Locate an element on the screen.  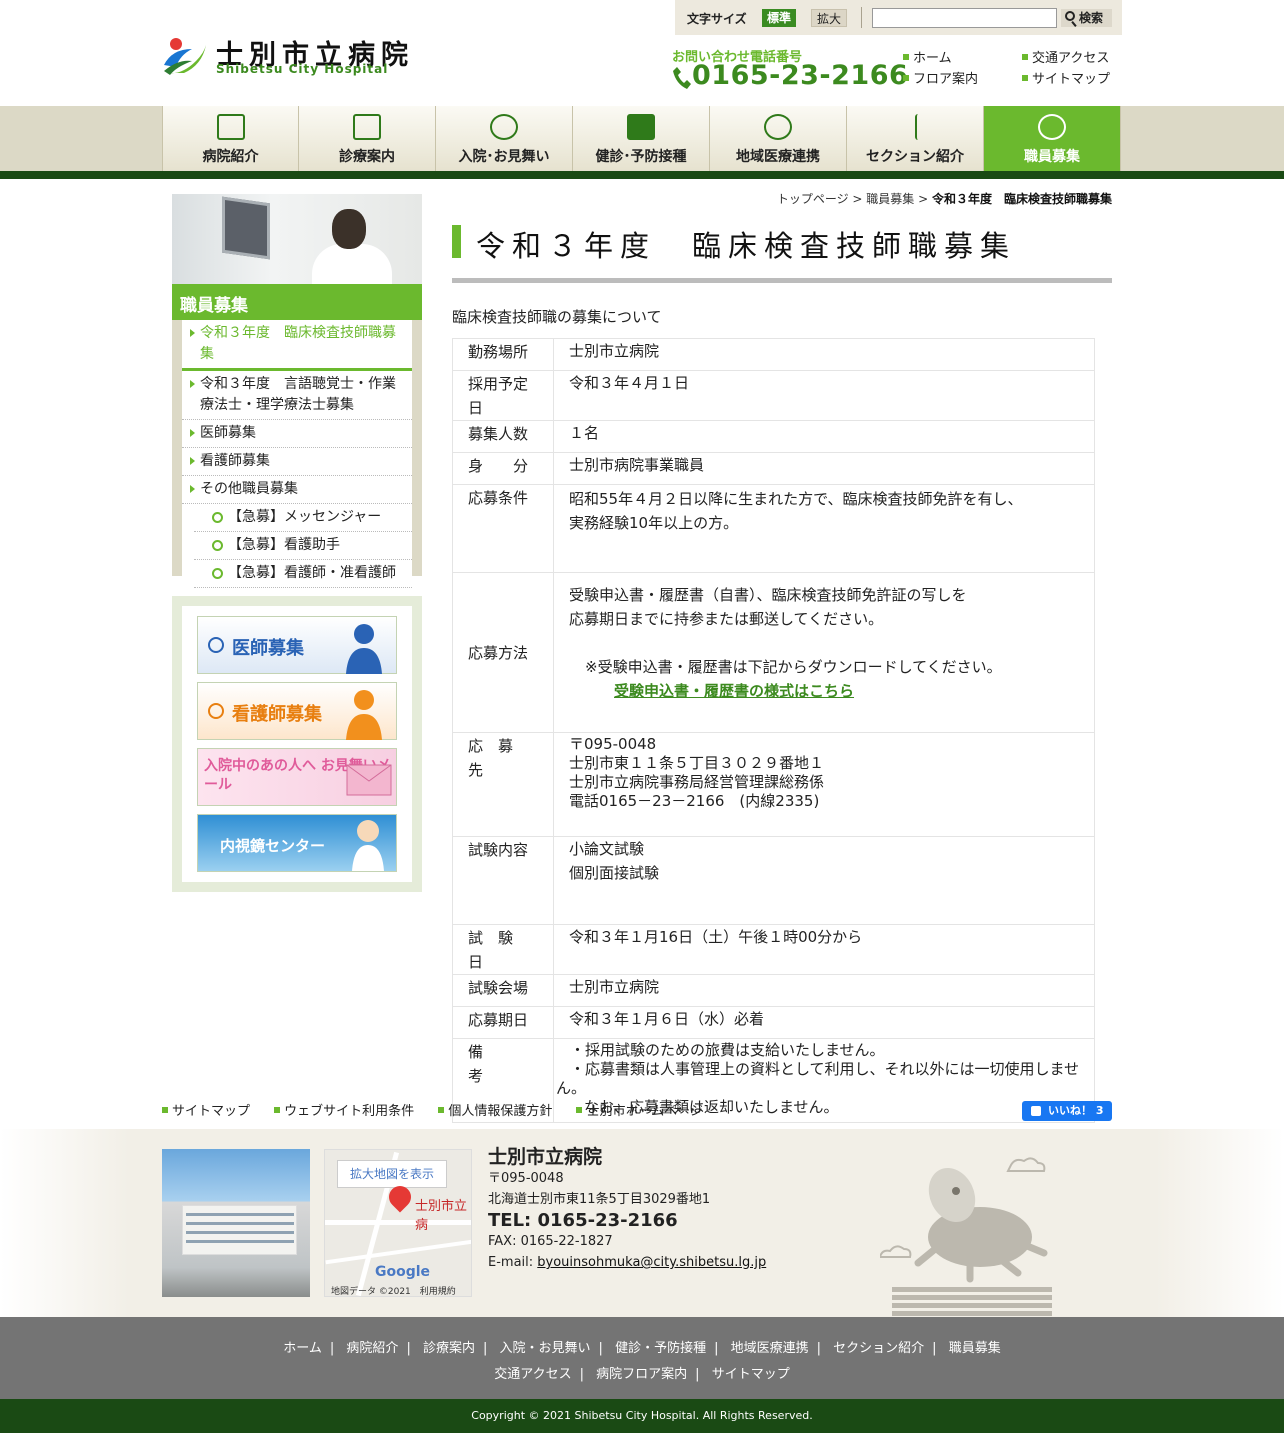
row-key: 身 分 is located at coordinates (503, 468).